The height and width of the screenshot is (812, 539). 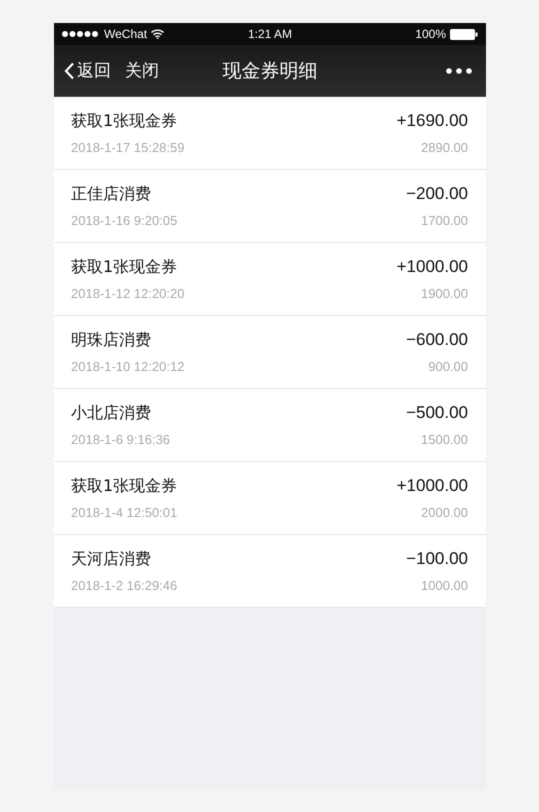 I want to click on record-time: 2018-1-2 16:29:46, so click(x=124, y=585).